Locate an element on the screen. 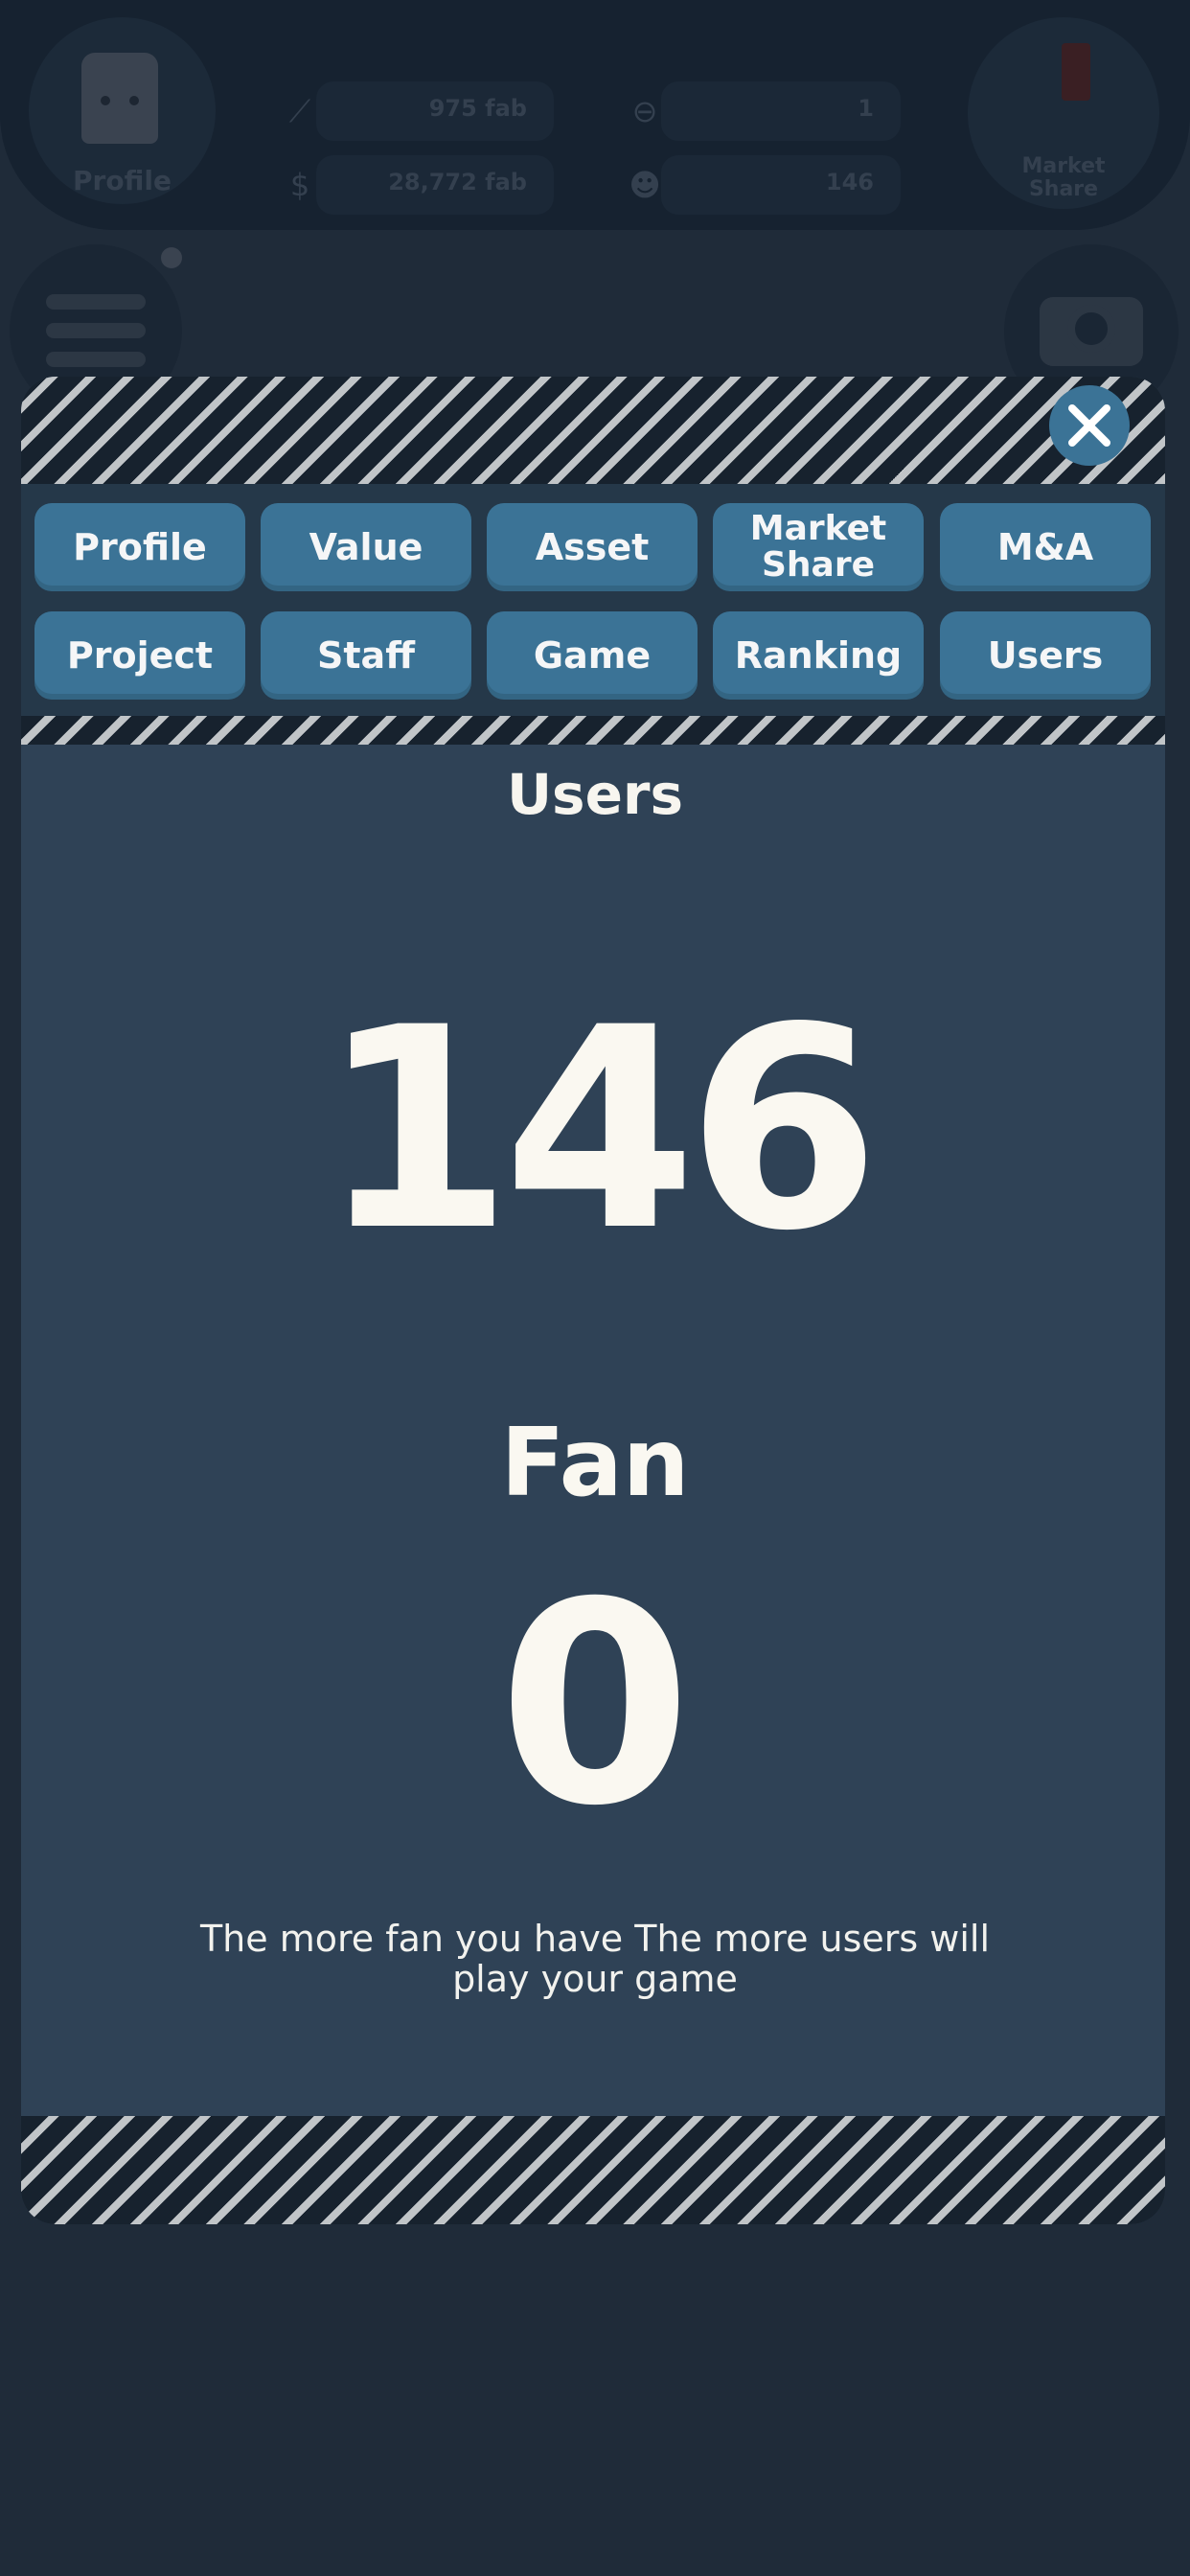 The height and width of the screenshot is (2576, 1190). tab-market-share: Market Share is located at coordinates (819, 547).